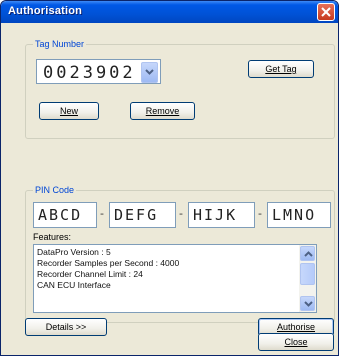 The width and height of the screenshot is (339, 356). I want to click on remove-button: Remove, so click(162, 111).